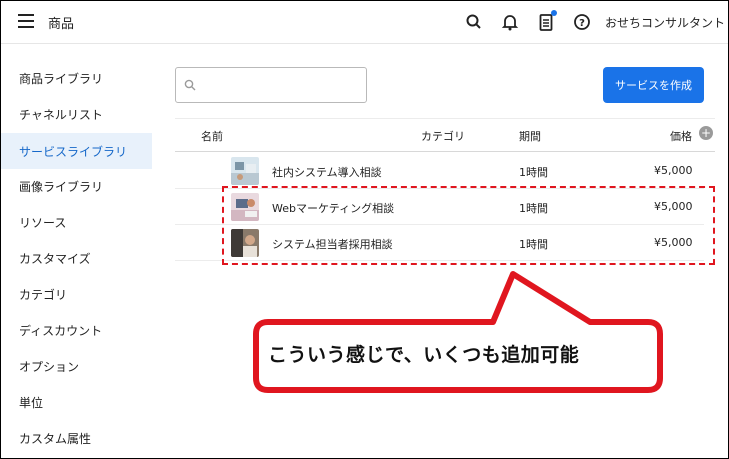 Image resolution: width=729 pixels, height=459 pixels. I want to click on callout-text: こういう感じで、いくつも追加可能, so click(424, 355).